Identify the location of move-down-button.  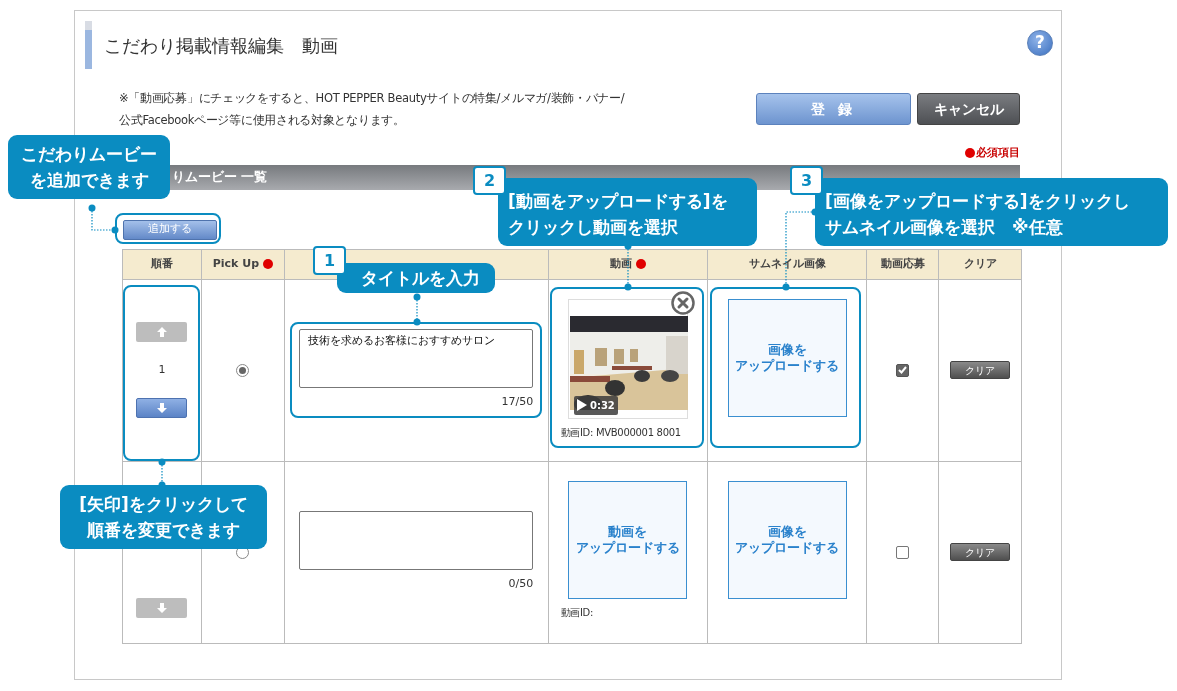
(162, 408).